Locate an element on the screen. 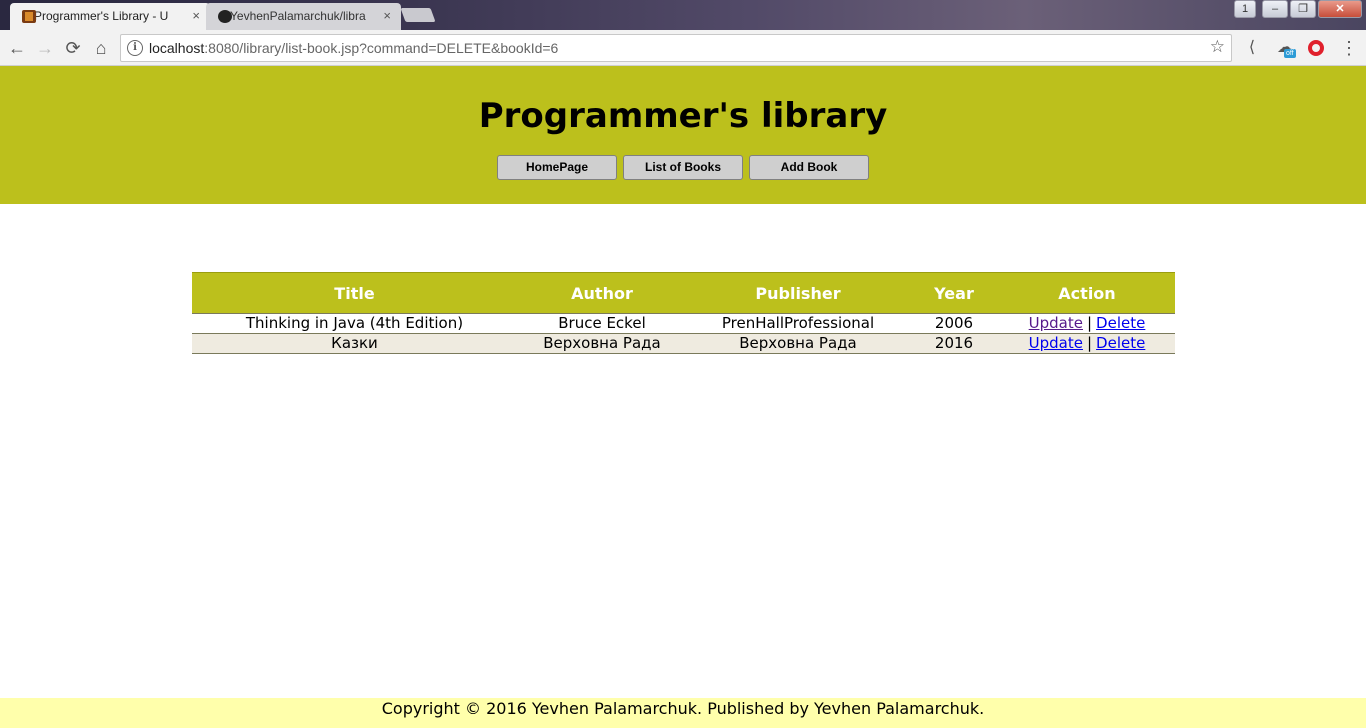  maximize-button: ❐ is located at coordinates (1303, 9).